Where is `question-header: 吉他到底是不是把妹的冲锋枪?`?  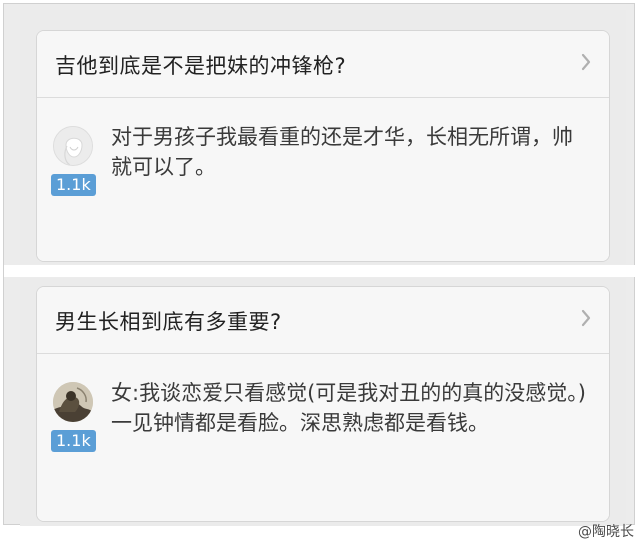
question-header: 吉他到底是不是把妹的冲锋枪? is located at coordinates (323, 64).